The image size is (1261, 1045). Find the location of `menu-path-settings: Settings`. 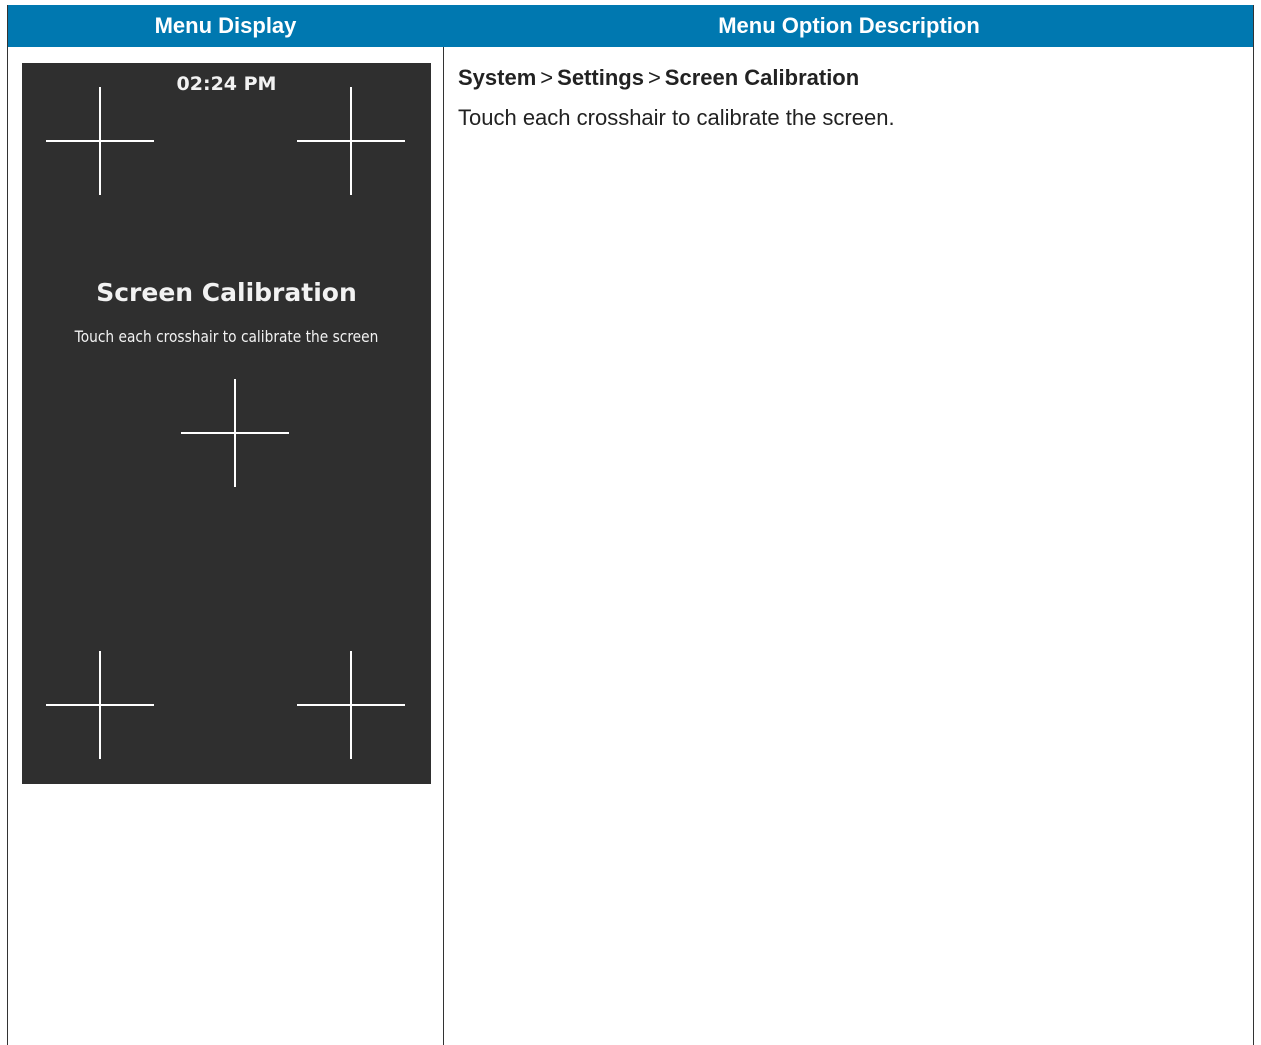

menu-path-settings: Settings is located at coordinates (600, 77).